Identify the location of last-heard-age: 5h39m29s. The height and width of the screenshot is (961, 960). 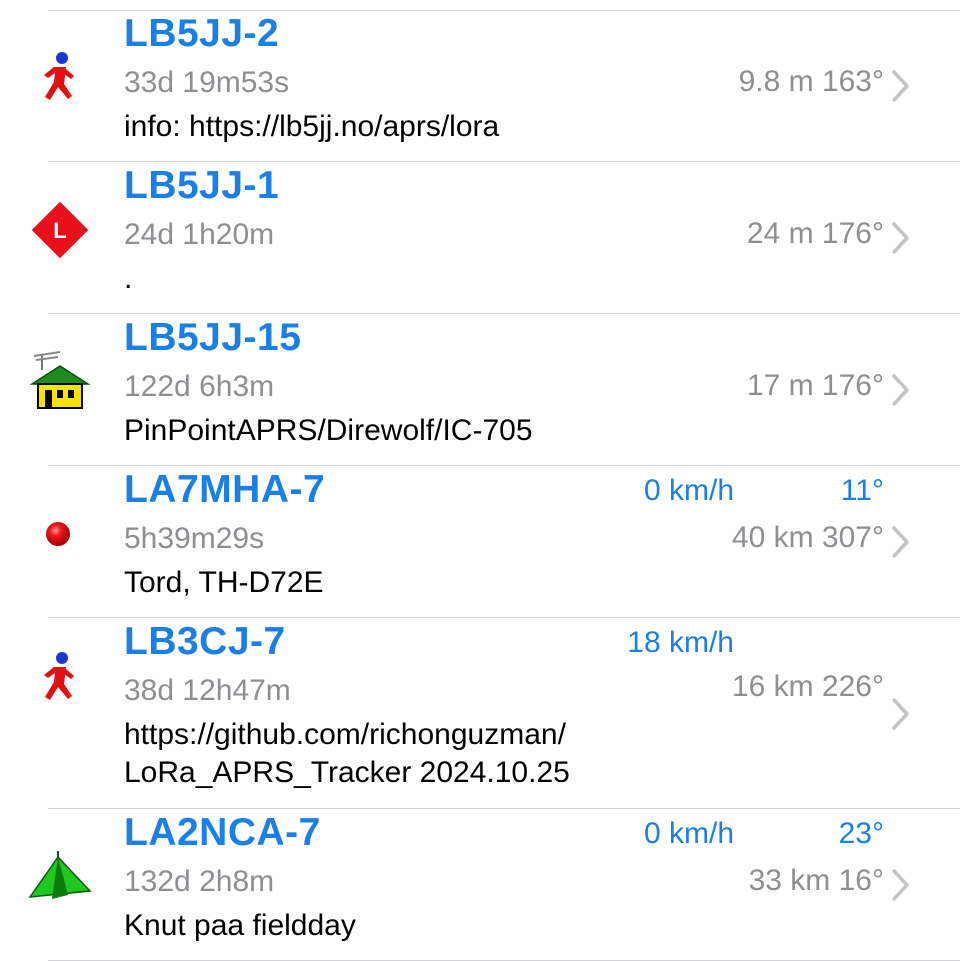
(194, 538).